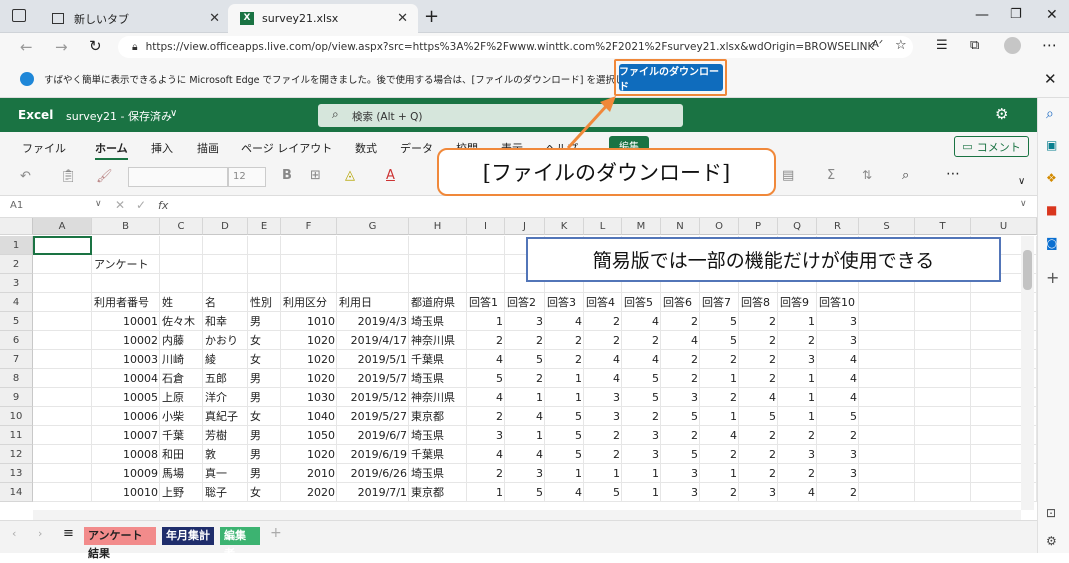  What do you see at coordinates (527, 515) in the screenshot?
I see `horizontal-scrollbar` at bounding box center [527, 515].